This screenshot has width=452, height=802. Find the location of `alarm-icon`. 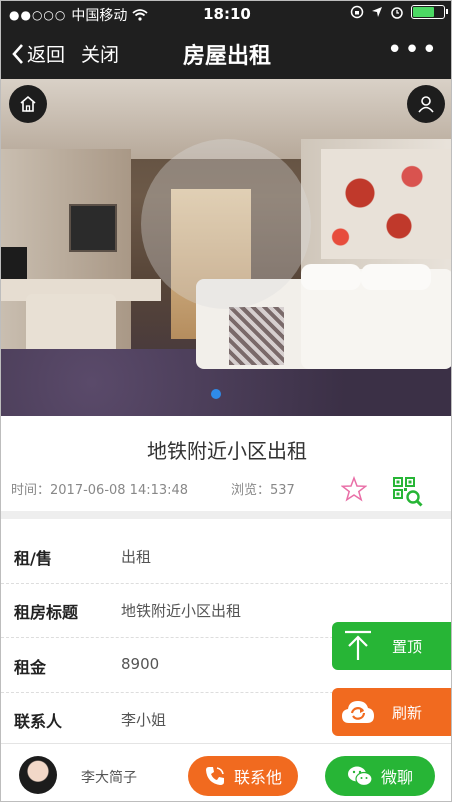

alarm-icon is located at coordinates (397, 13).